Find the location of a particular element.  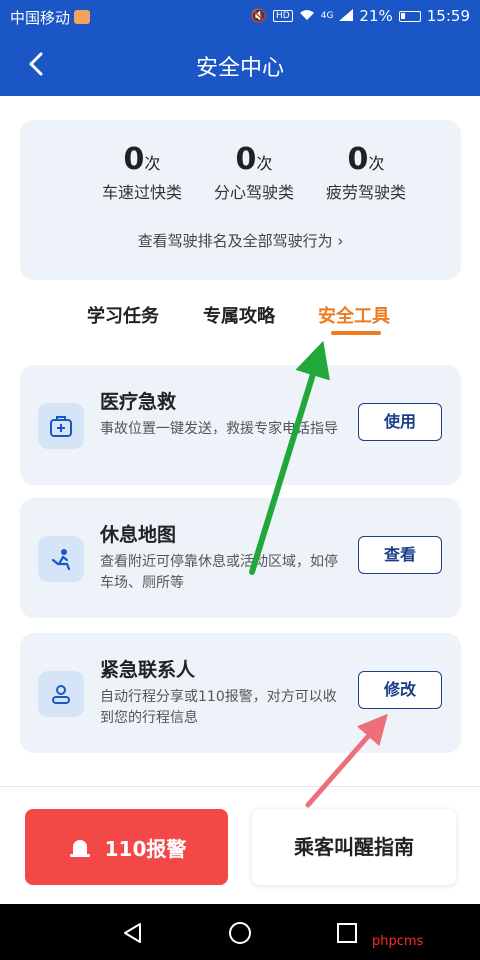

tool-card-rest-map: 休息地图 查看附近可停靠休息或活动区域，如停车场、厕所等 查看 is located at coordinates (240, 558).